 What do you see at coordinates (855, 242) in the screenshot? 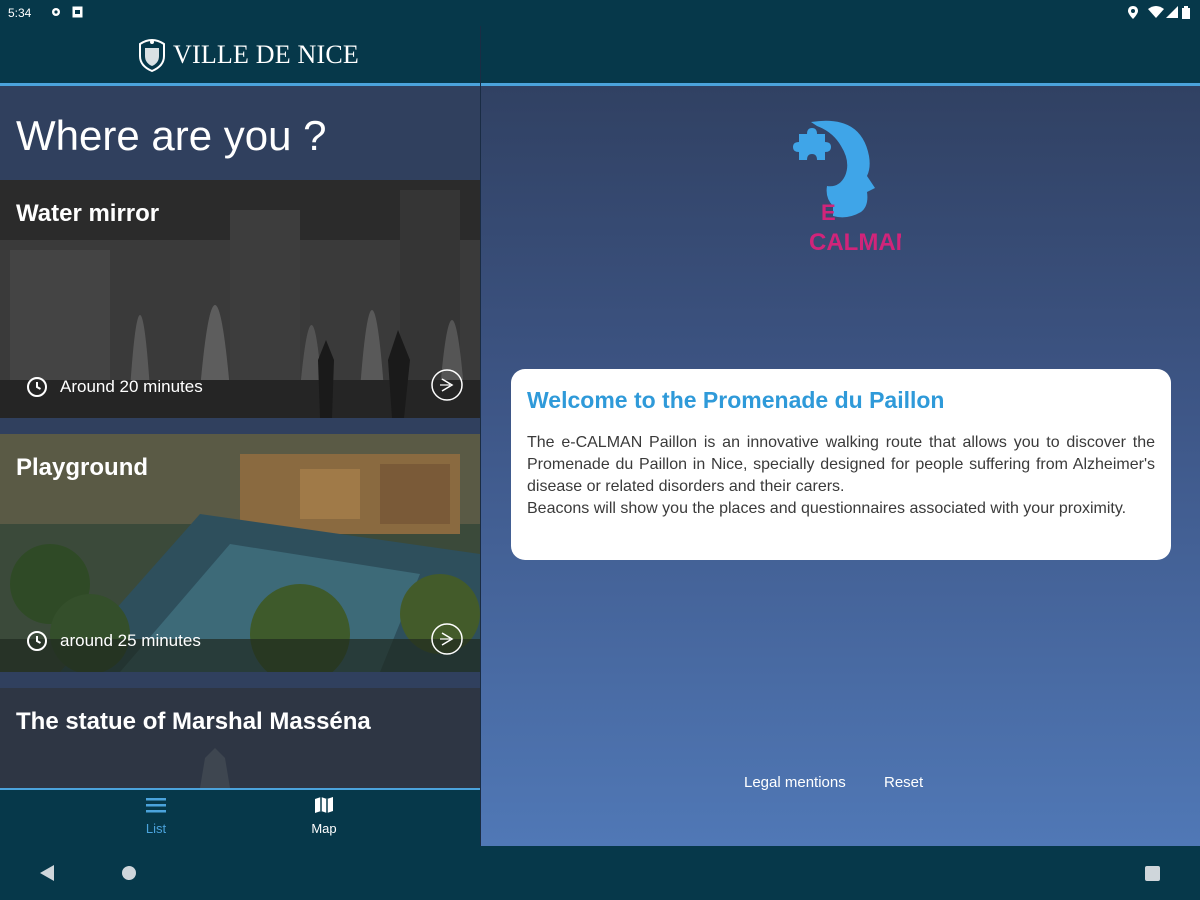
I see `logo-text-calman: CALMAN` at bounding box center [855, 242].